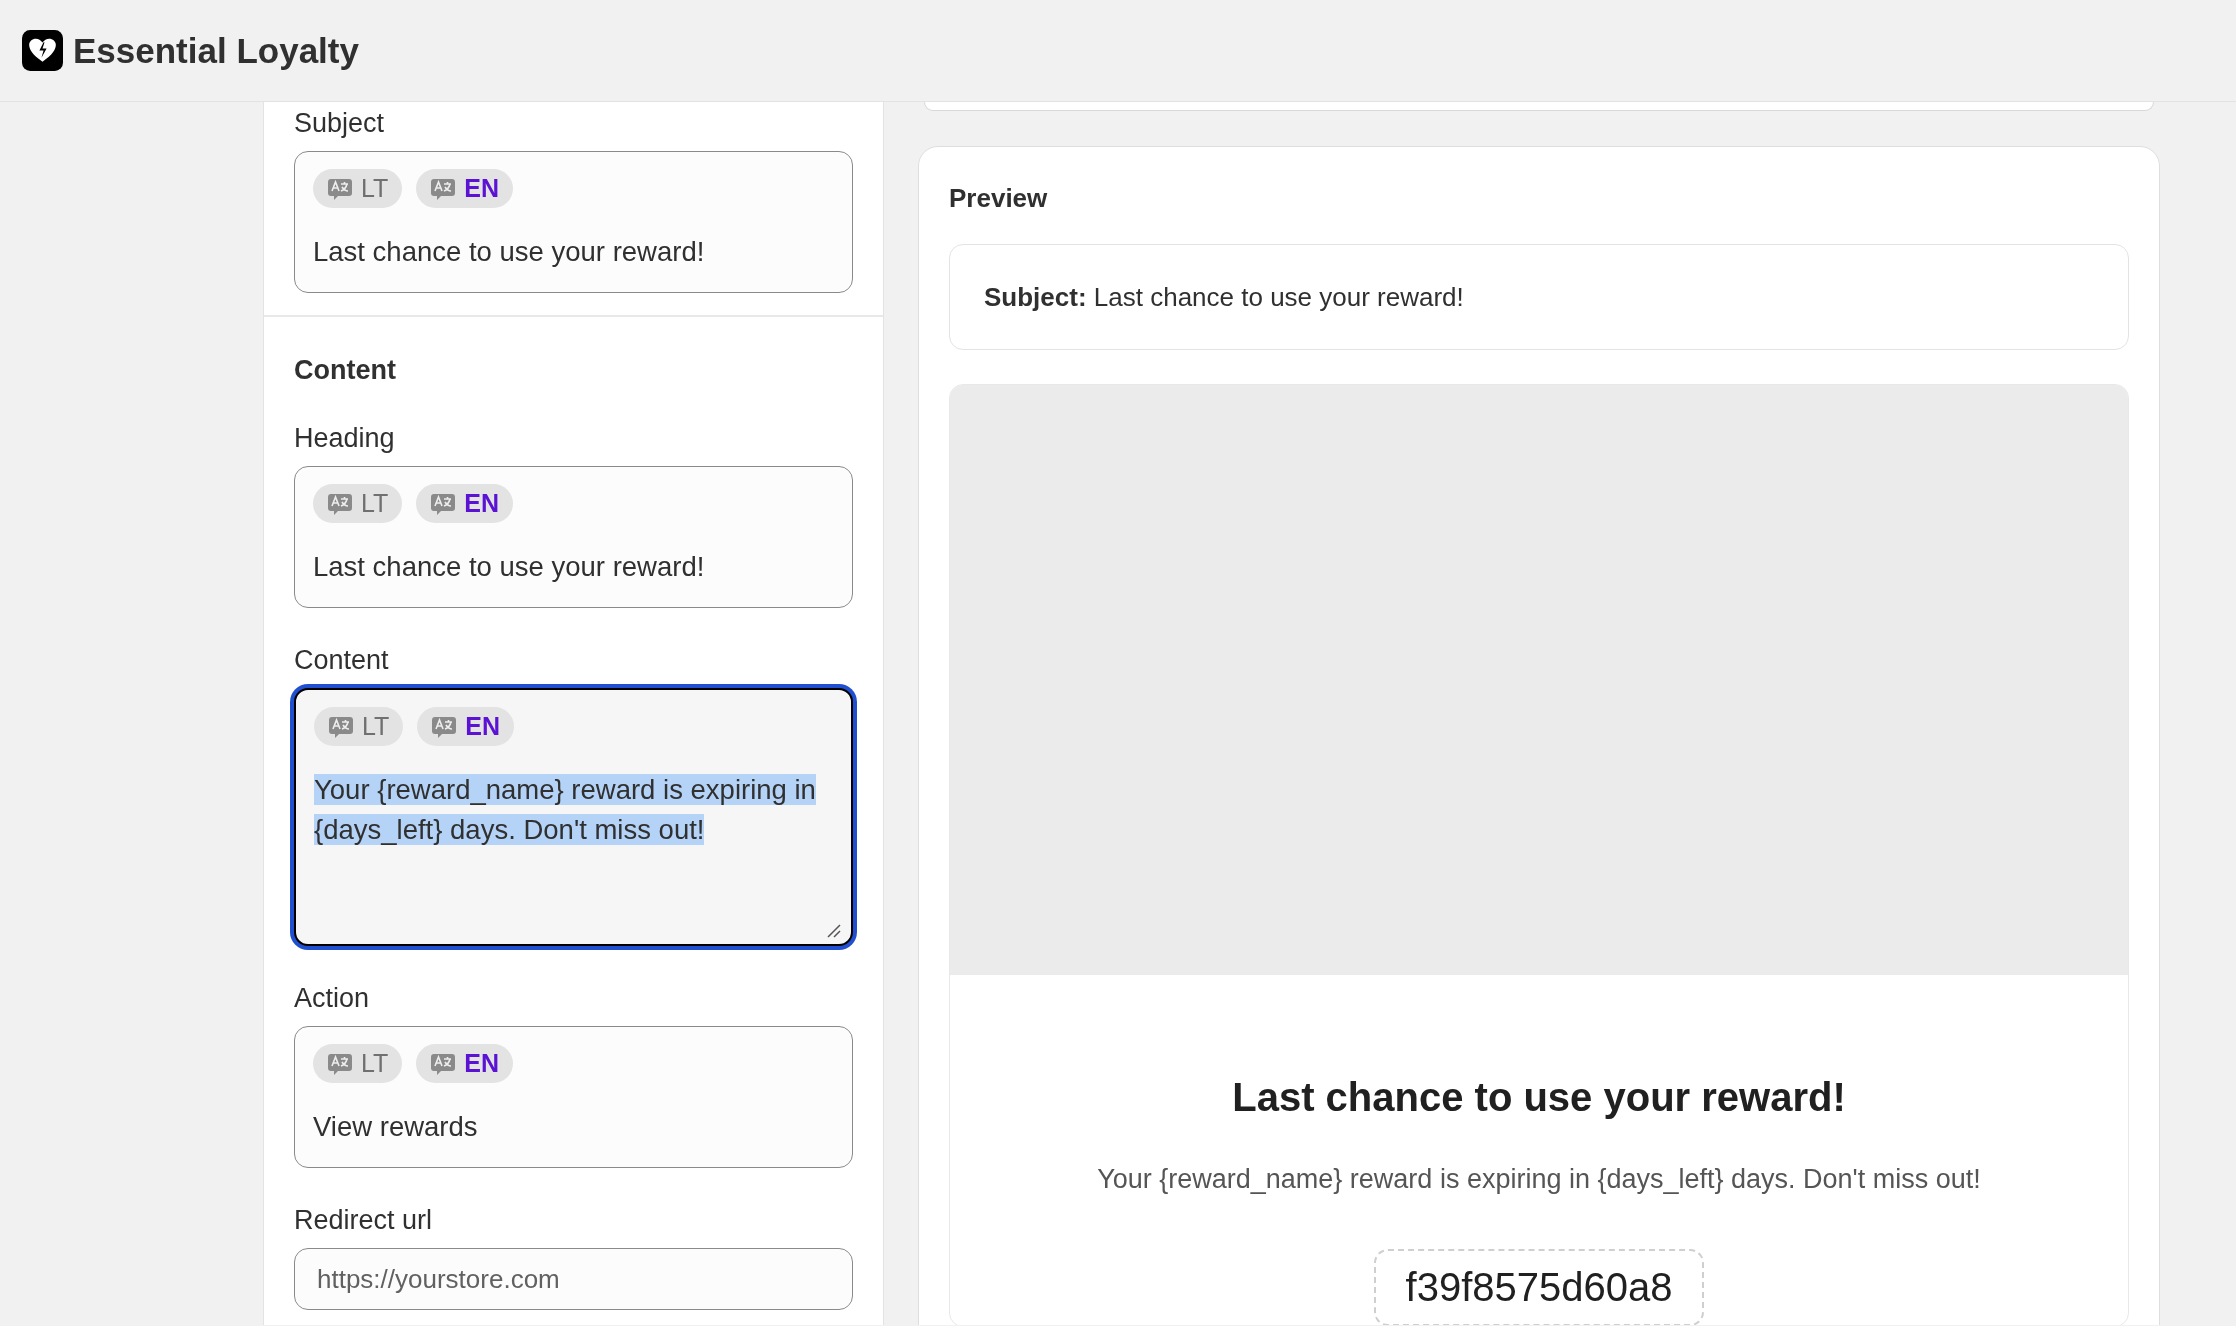 The image size is (2236, 1326). Describe the element at coordinates (1539, 1179) in the screenshot. I see `email-body: Your {reward_name} reward is expiring in {days_left} days. Don't miss out!` at that location.